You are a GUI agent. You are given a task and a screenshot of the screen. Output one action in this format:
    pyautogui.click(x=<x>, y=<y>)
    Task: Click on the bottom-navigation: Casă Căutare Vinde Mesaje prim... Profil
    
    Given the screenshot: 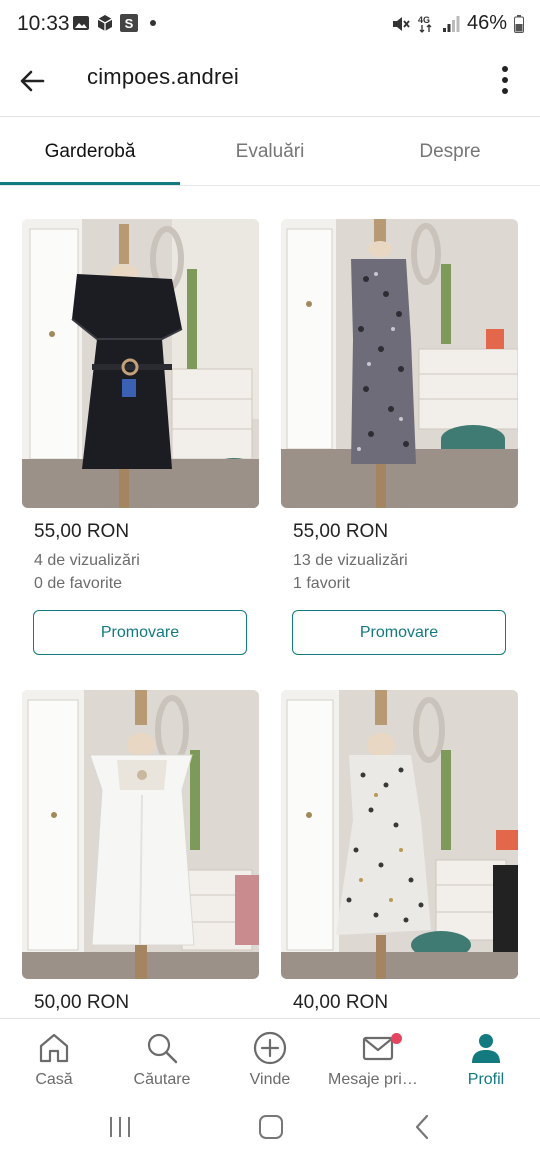 What is the action you would take?
    pyautogui.click(x=270, y=1058)
    